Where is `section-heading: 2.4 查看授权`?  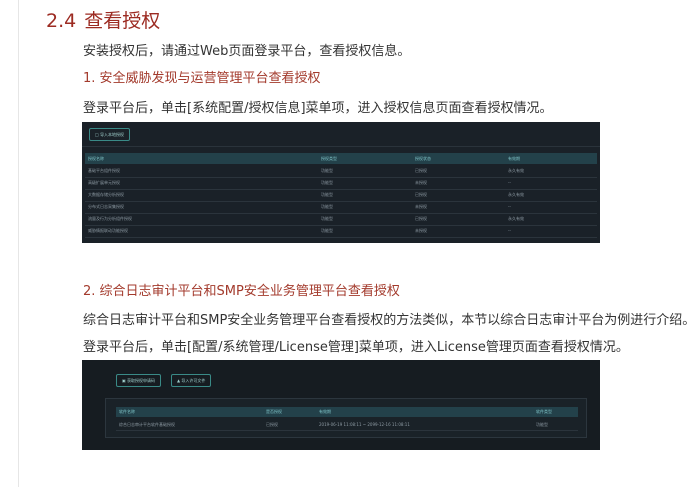 section-heading: 2.4 查看授权 is located at coordinates (103, 19).